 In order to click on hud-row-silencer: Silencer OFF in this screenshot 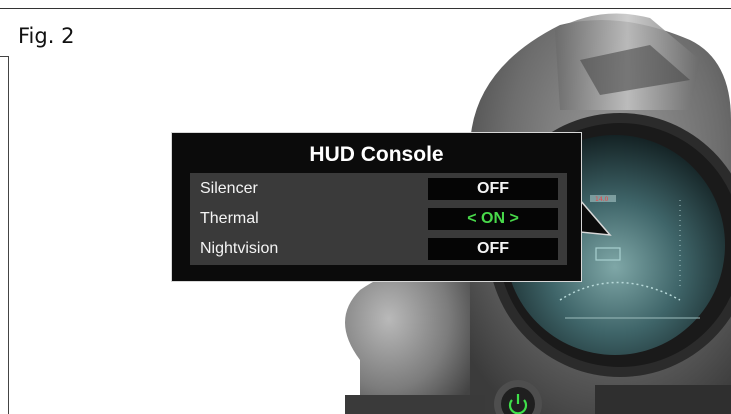, I will do `click(378, 189)`.